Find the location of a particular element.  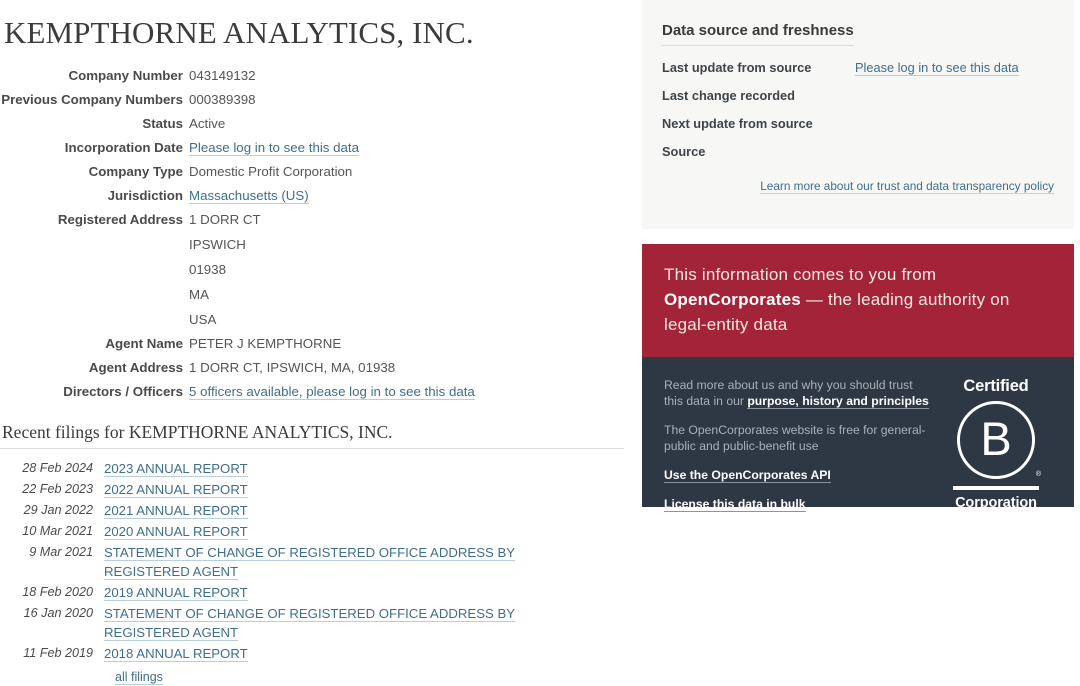

company-attribute-value: PETER J KEMPTHORNE is located at coordinates (265, 344).